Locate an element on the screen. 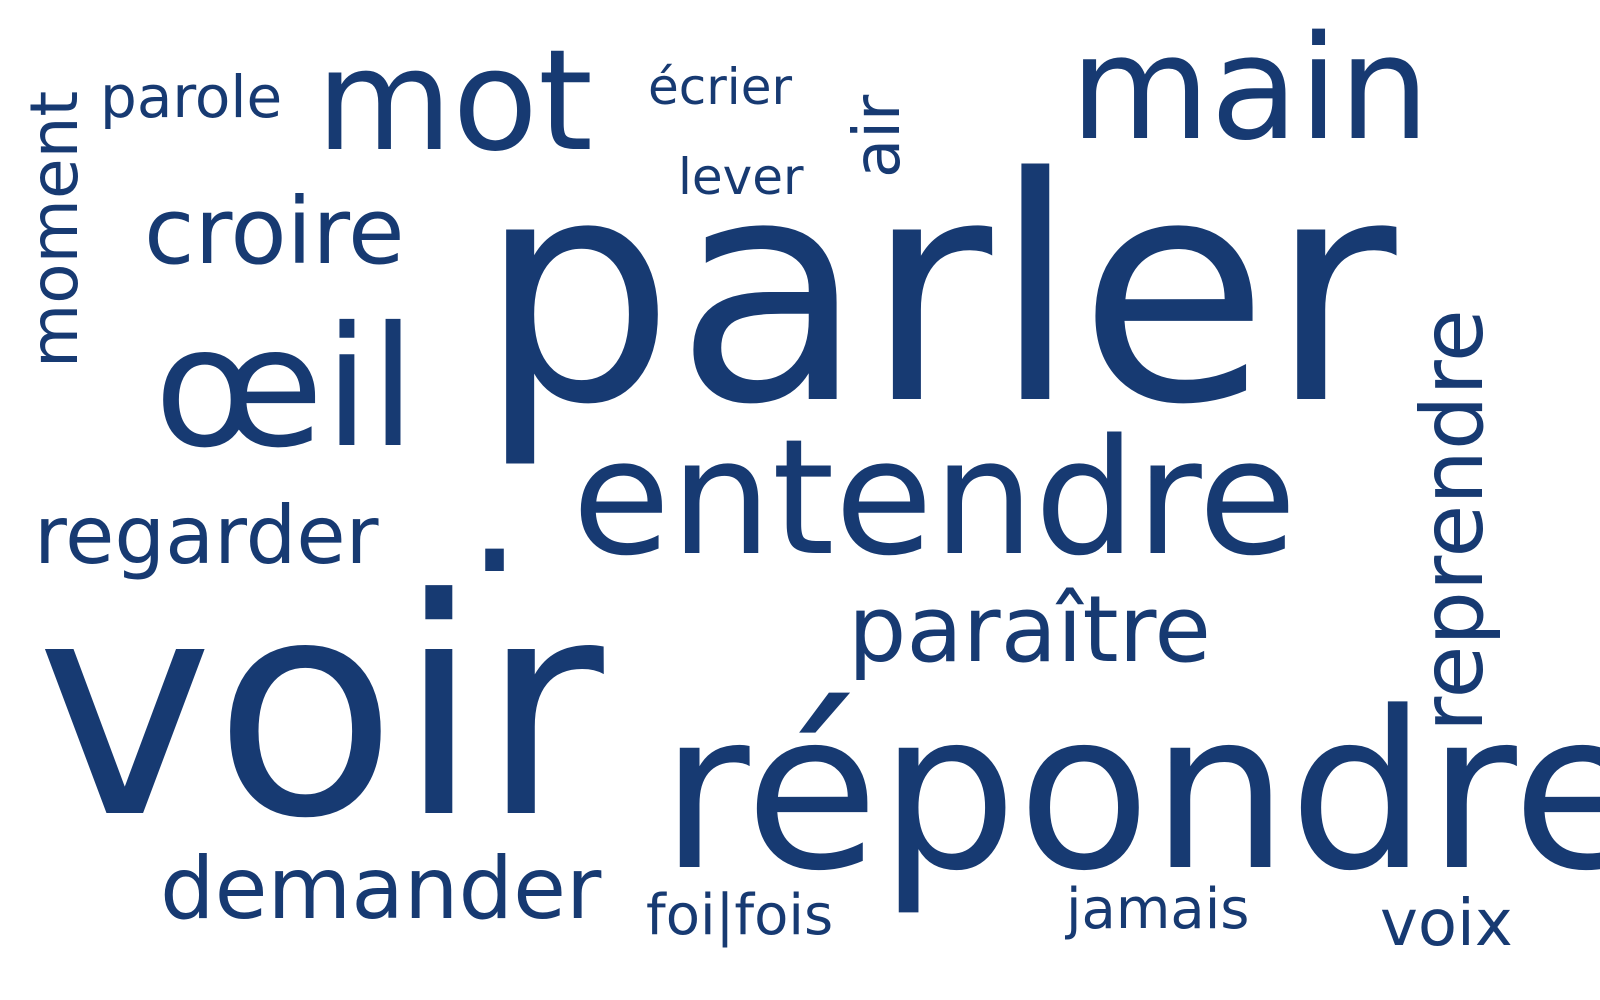 Image resolution: width=1600 pixels, height=1000 pixels. word-parole: parole is located at coordinates (191, 97).